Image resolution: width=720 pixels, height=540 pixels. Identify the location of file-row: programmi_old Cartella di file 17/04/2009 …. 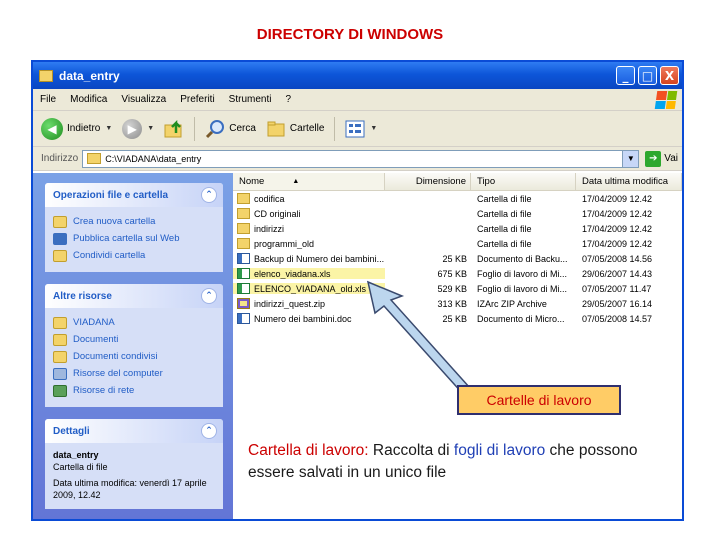
(457, 243).